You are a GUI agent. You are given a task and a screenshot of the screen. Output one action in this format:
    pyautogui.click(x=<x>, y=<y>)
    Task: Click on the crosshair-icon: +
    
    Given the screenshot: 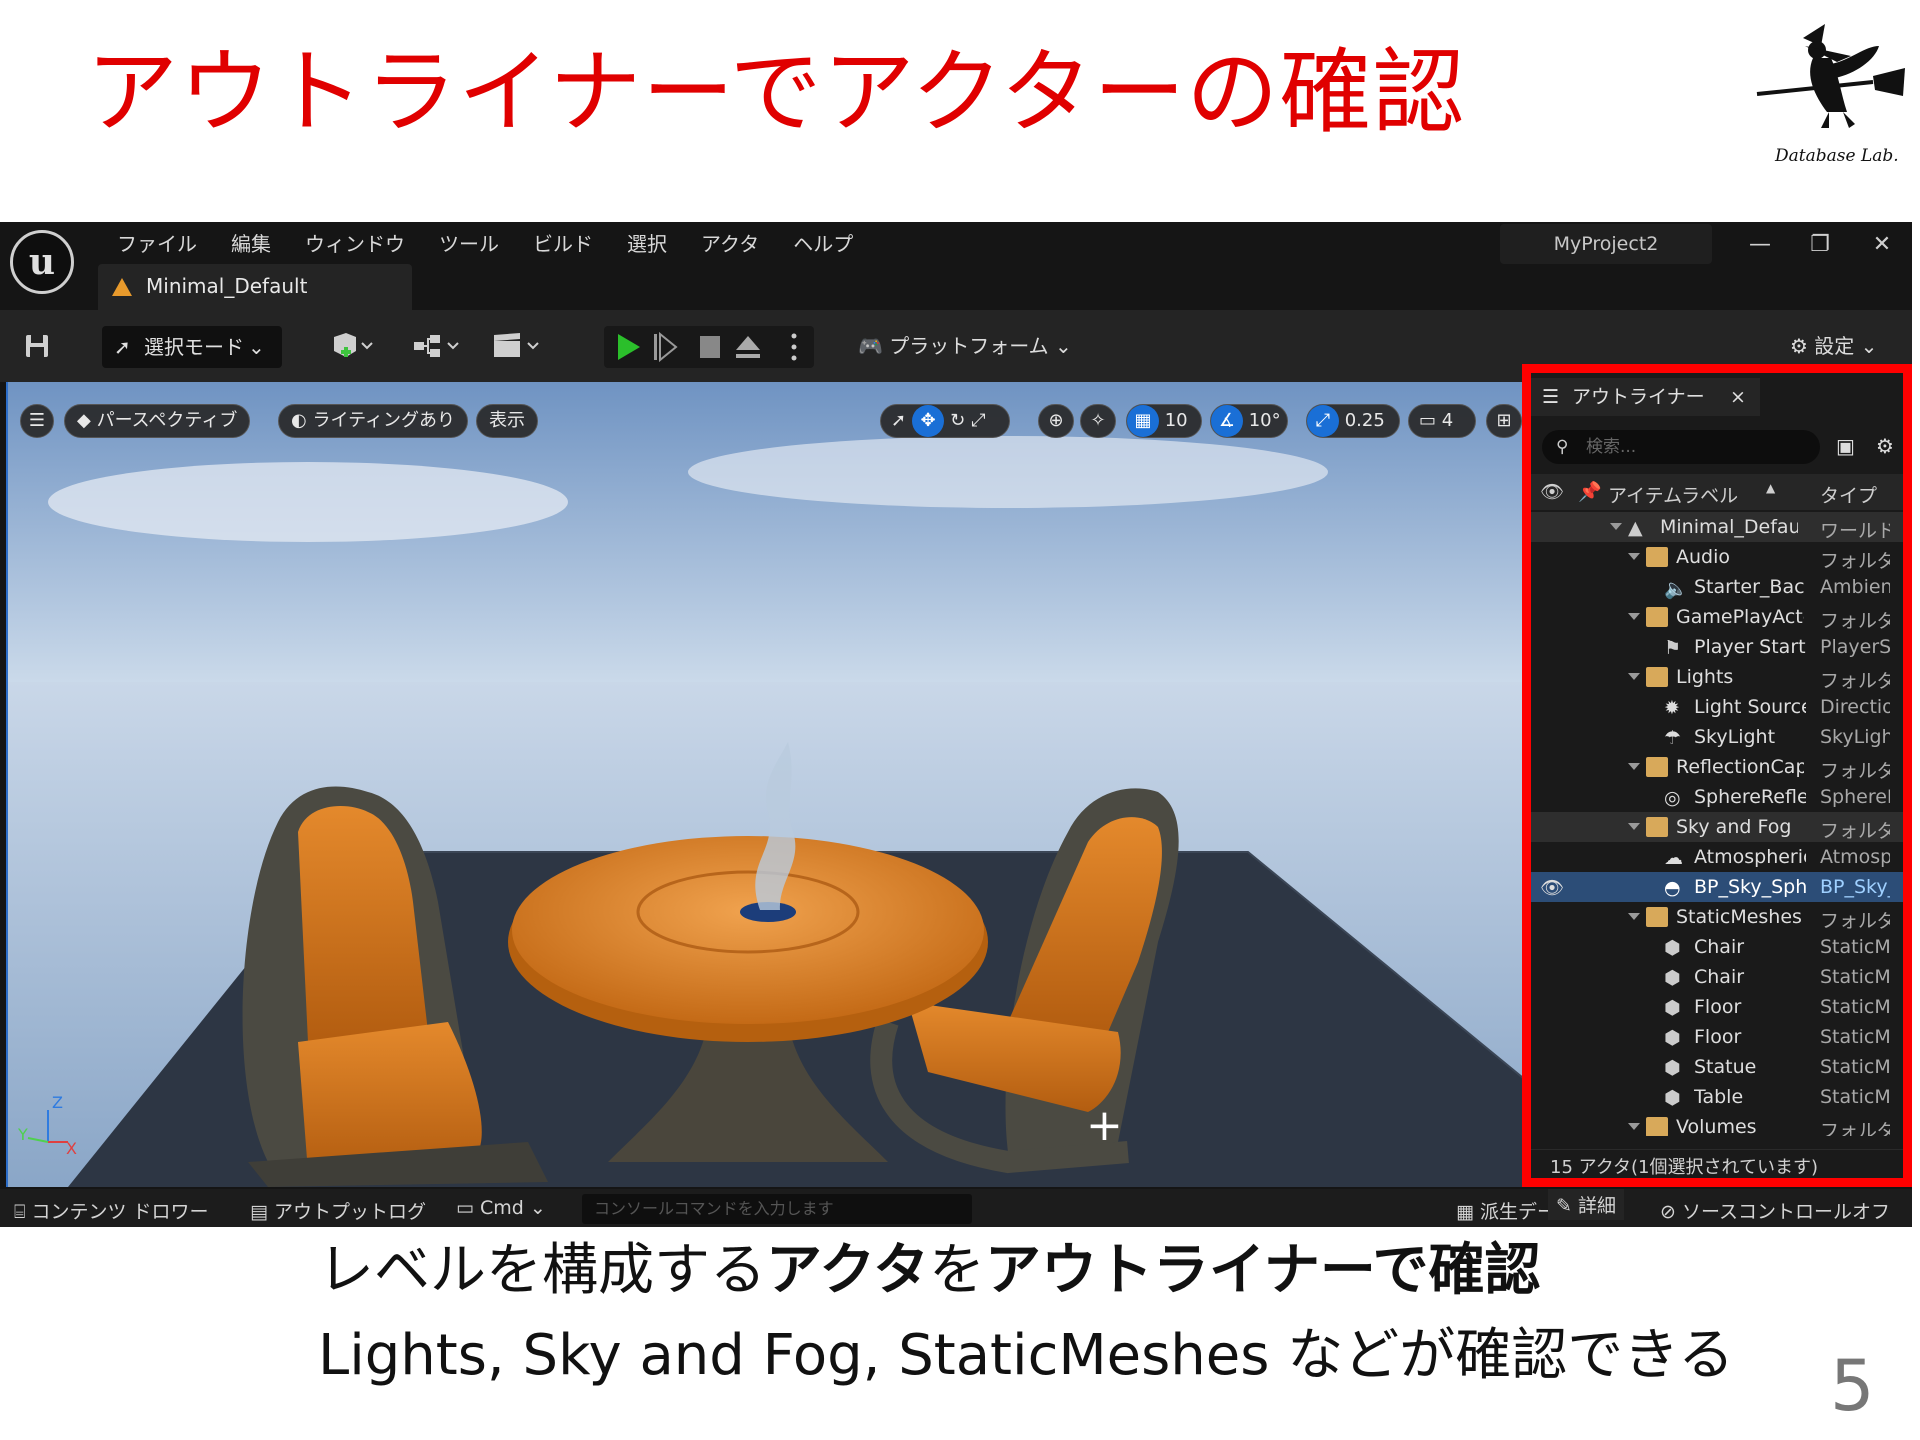 What is the action you would take?
    pyautogui.click(x=1104, y=1125)
    